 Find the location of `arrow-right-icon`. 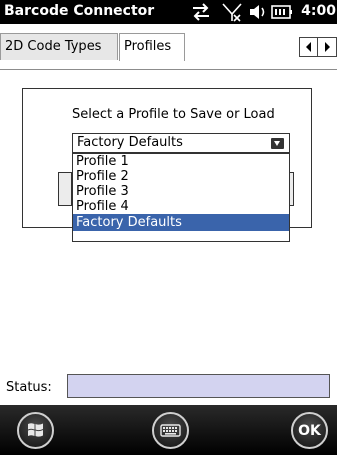

arrow-right-icon is located at coordinates (327, 47).